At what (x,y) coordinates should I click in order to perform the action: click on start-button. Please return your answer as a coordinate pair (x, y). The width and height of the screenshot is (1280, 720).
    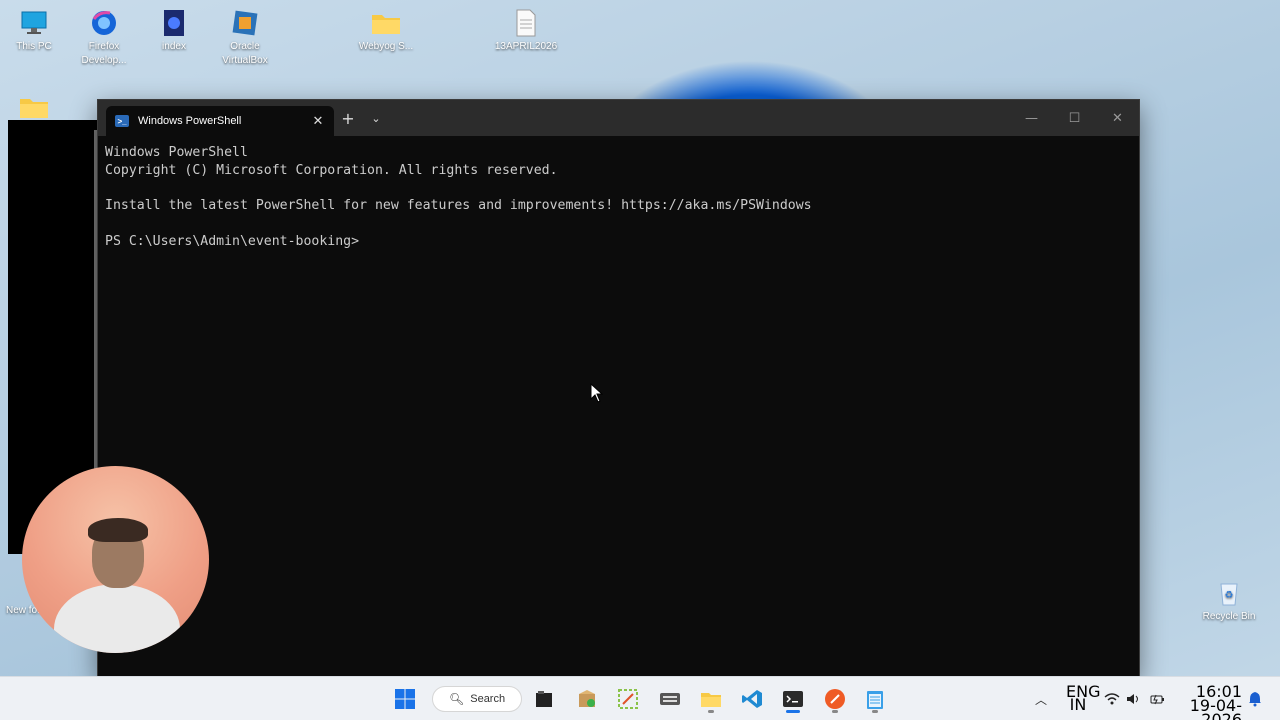
    Looking at the image, I should click on (405, 699).